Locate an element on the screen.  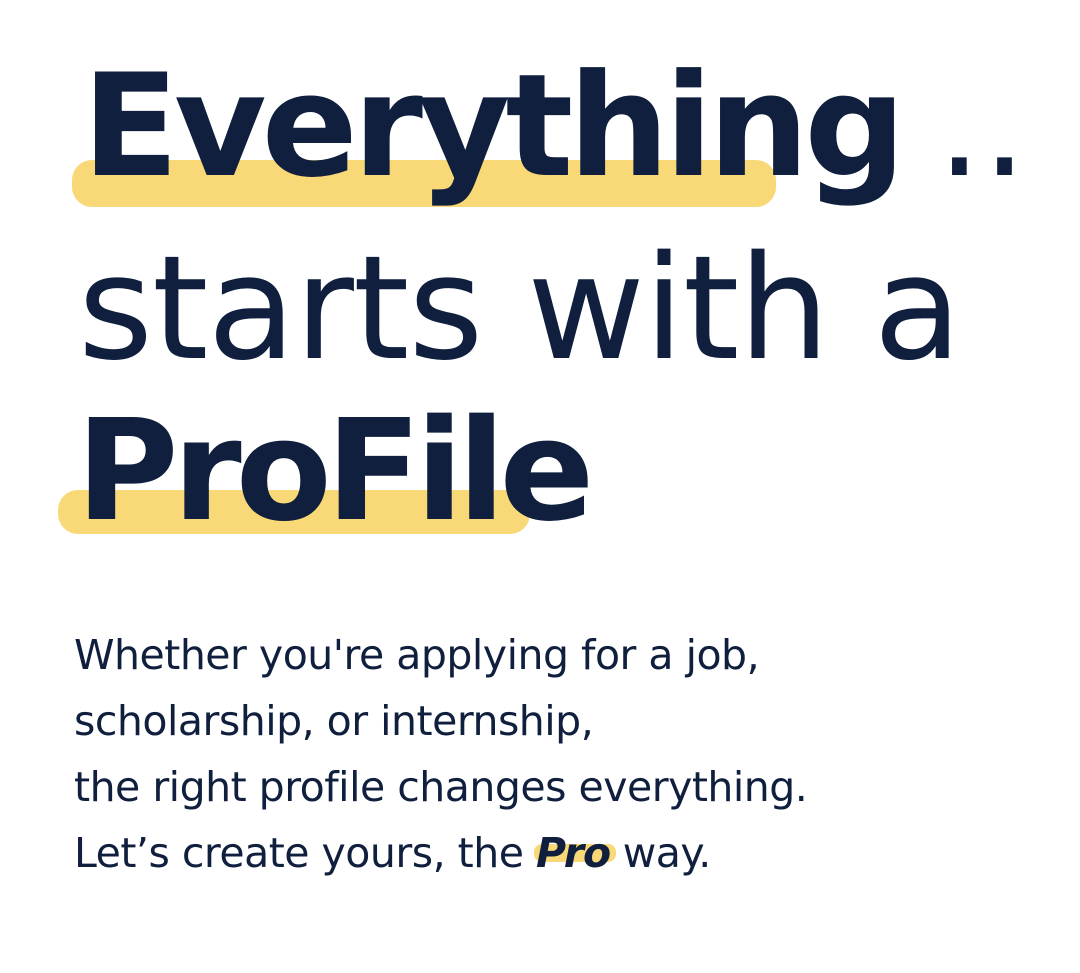
body-line-4: Let’s create yours, the Pro way. is located at coordinates (440, 853).